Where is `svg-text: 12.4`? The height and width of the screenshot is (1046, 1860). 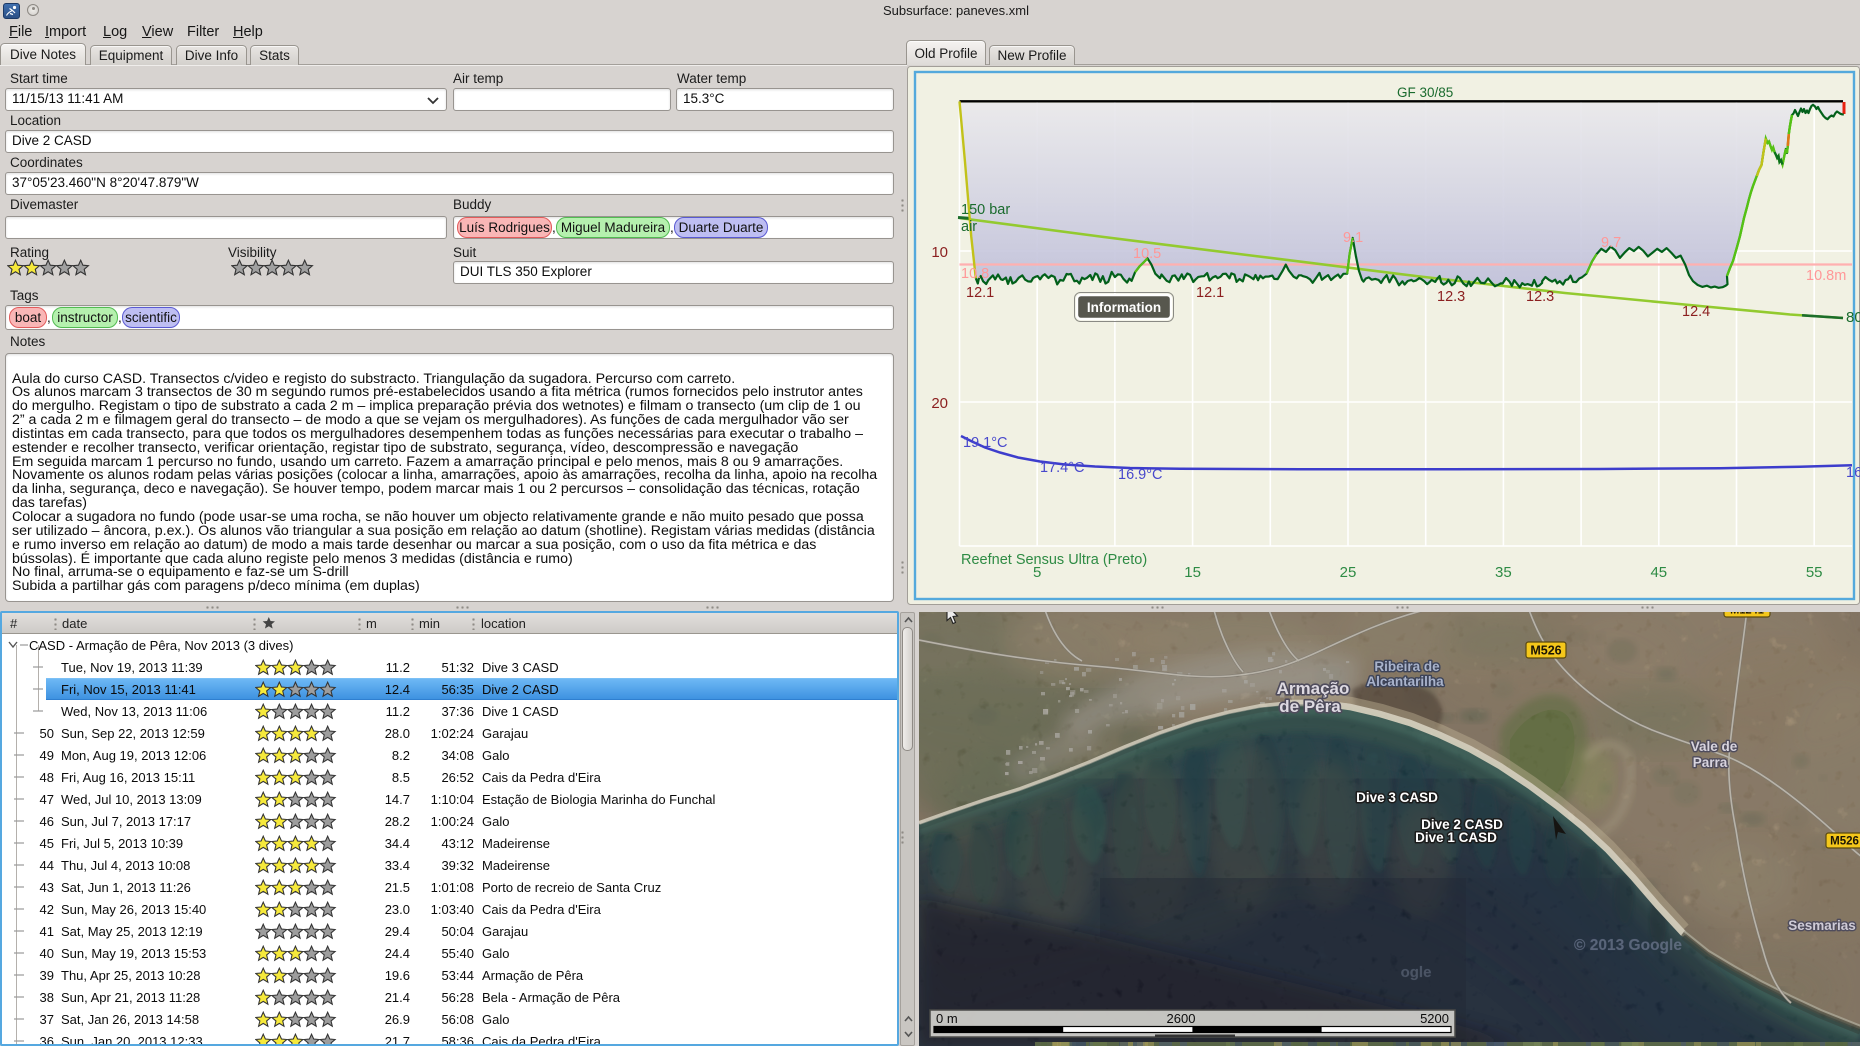 svg-text: 12.4 is located at coordinates (1696, 312).